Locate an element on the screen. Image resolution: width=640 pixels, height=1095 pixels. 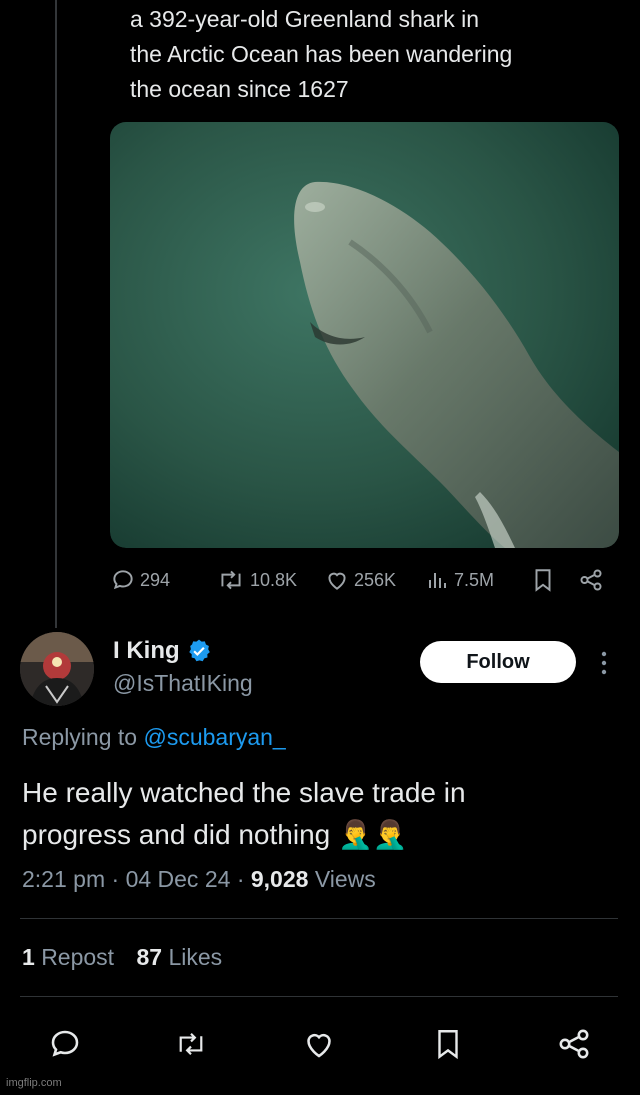
reposts-link: 1 Repost is located at coordinates (71, 957).